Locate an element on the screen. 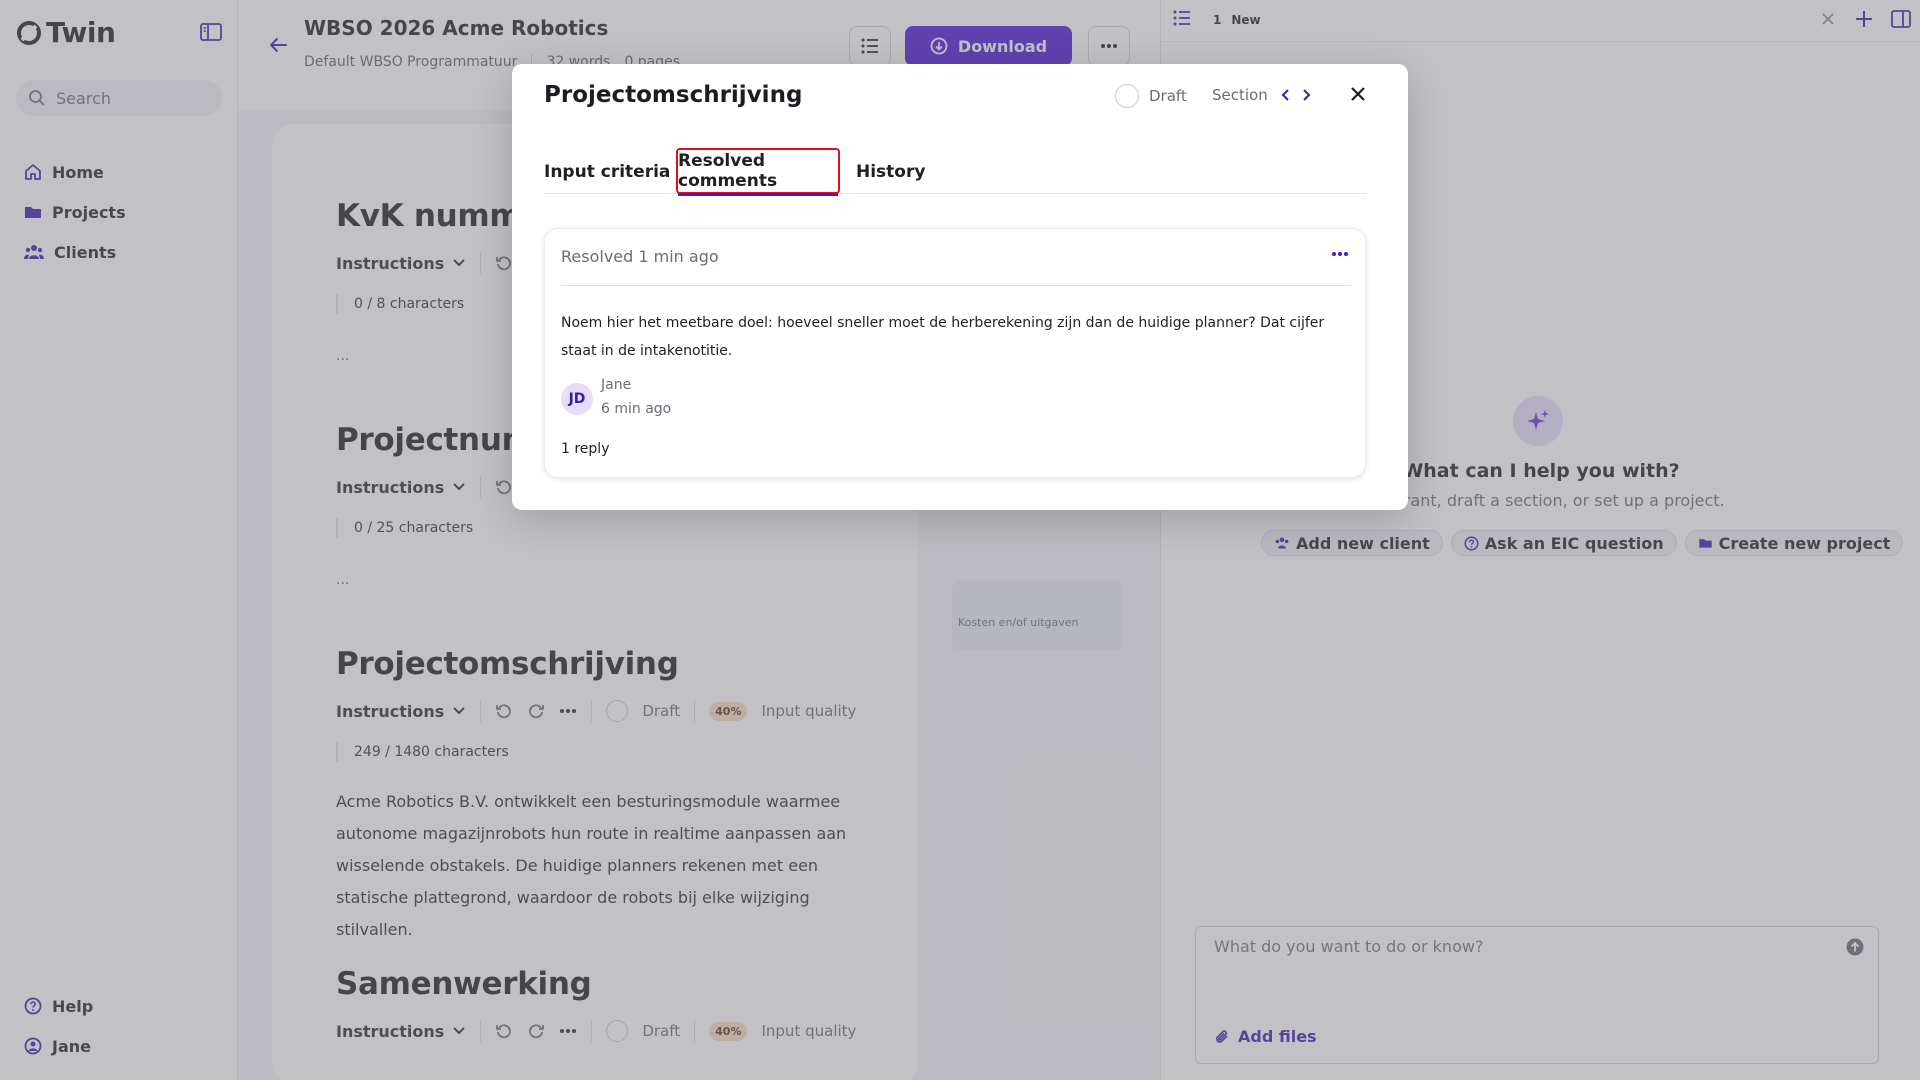  modal-tabs: Input criteria Resolved comments History is located at coordinates (955, 172).